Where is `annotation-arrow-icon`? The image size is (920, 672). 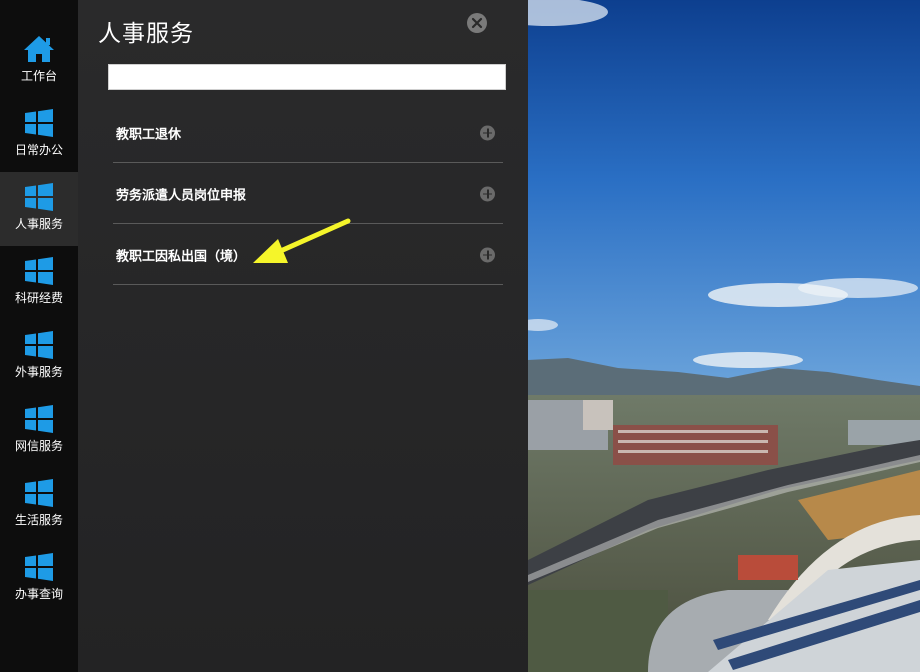 annotation-arrow-icon is located at coordinates (302, 240).